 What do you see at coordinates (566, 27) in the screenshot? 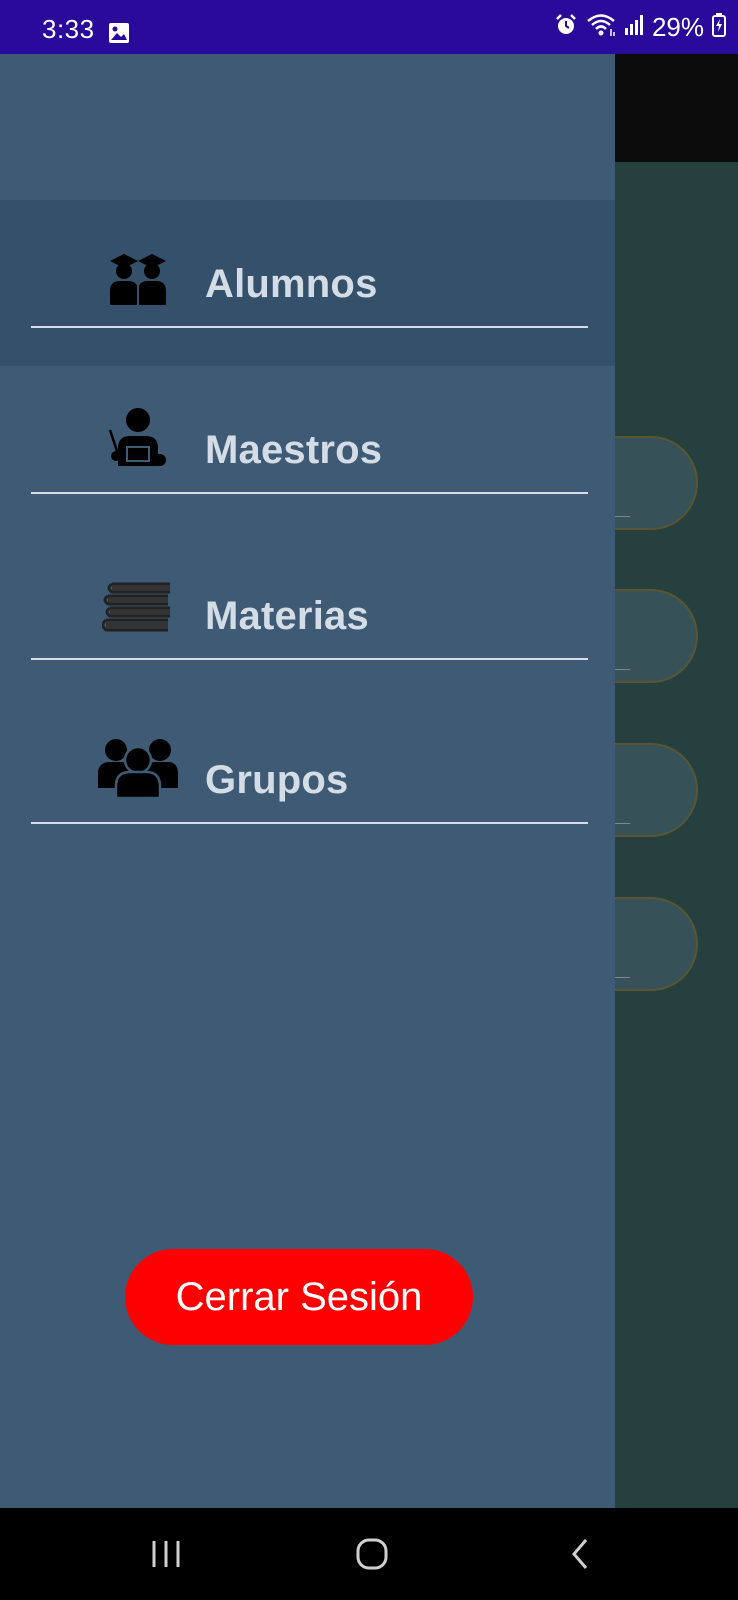
I see `alarm-icon` at bounding box center [566, 27].